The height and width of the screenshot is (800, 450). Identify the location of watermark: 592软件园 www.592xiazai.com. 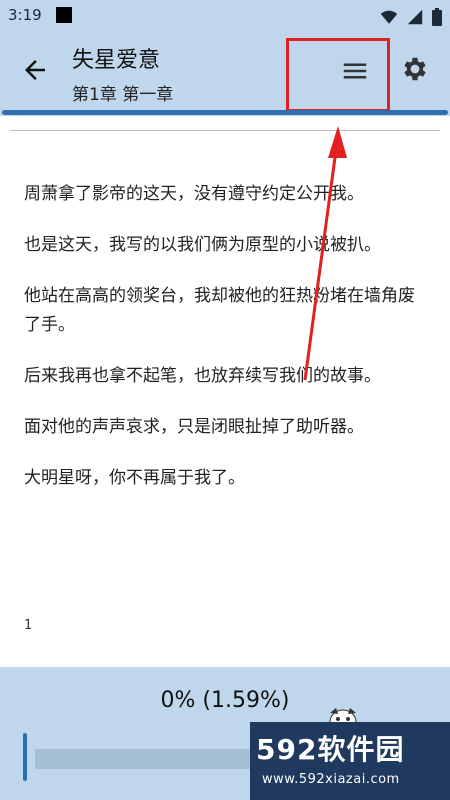
(350, 761).